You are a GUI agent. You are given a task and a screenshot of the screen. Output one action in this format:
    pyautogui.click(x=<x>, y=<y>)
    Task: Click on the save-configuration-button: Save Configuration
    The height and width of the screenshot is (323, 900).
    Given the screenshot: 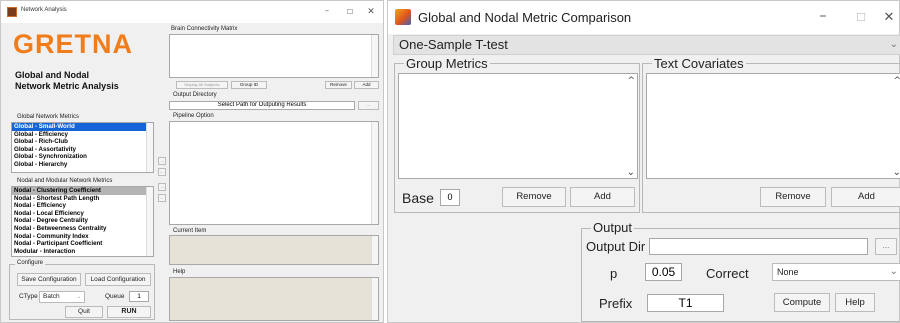 What is the action you would take?
    pyautogui.click(x=49, y=279)
    